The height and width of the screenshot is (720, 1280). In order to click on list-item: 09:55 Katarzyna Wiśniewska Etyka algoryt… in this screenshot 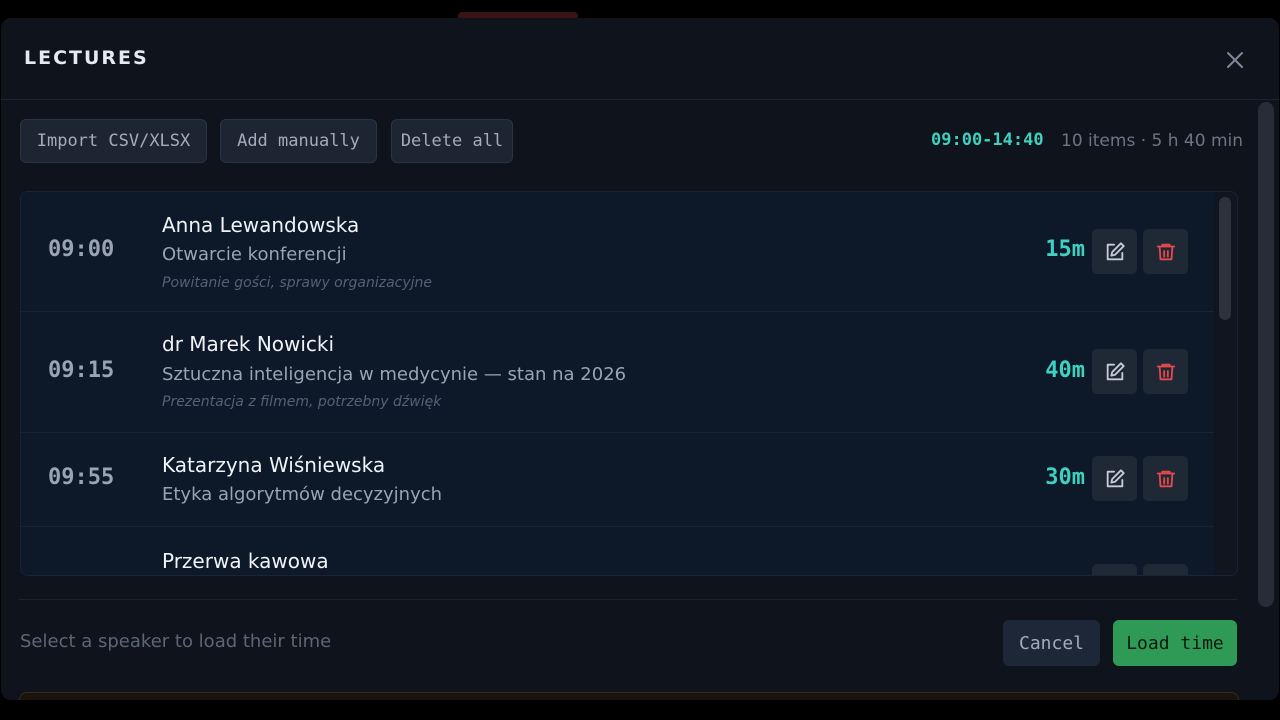, I will do `click(617, 480)`.